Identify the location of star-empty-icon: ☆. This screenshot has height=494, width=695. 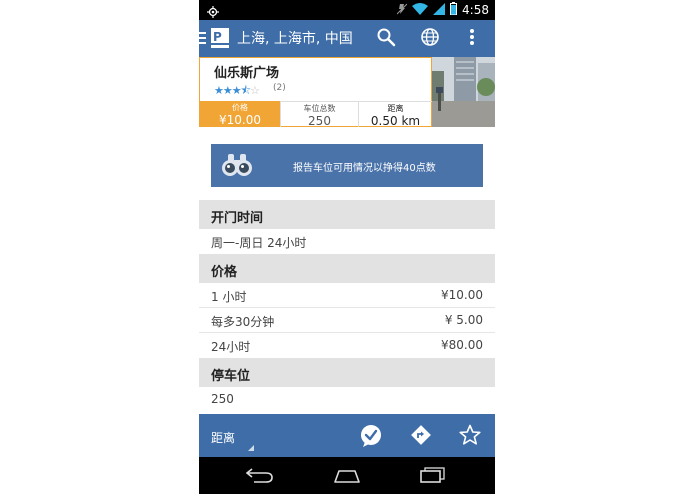
(255, 90).